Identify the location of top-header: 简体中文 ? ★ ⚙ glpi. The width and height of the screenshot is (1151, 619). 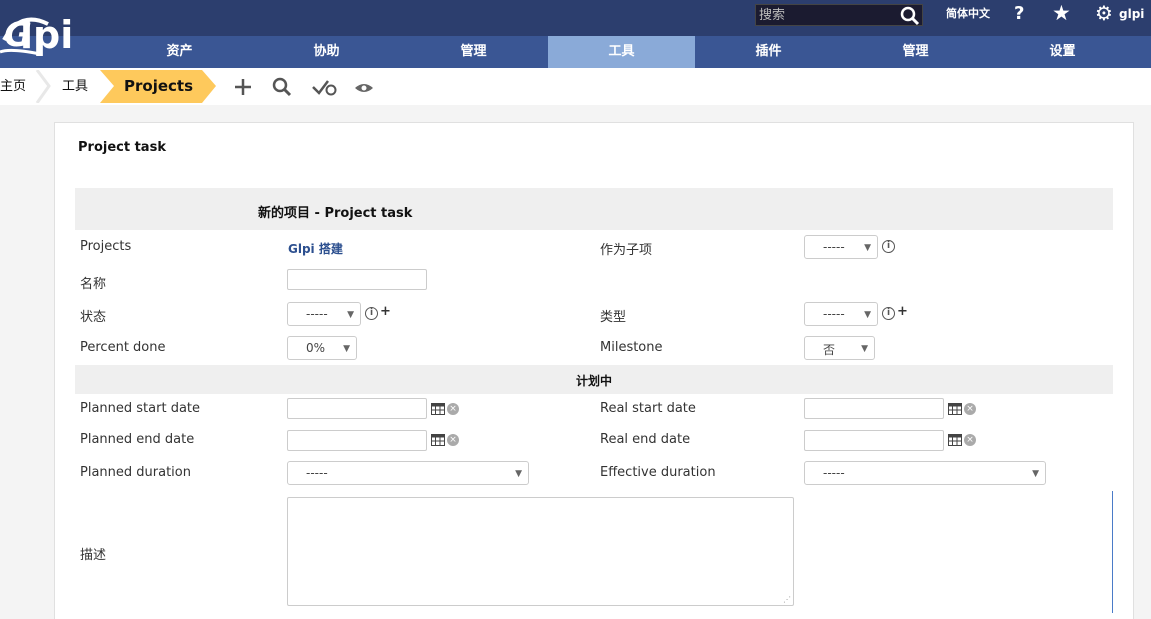
(575, 18).